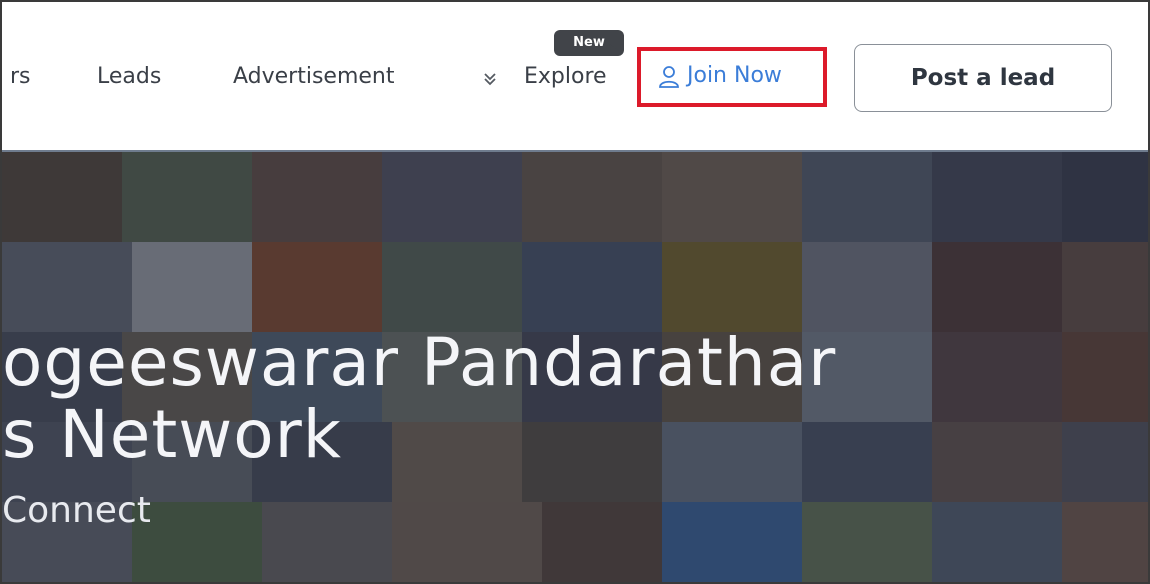  I want to click on nav-explore-label: Explore, so click(565, 76).